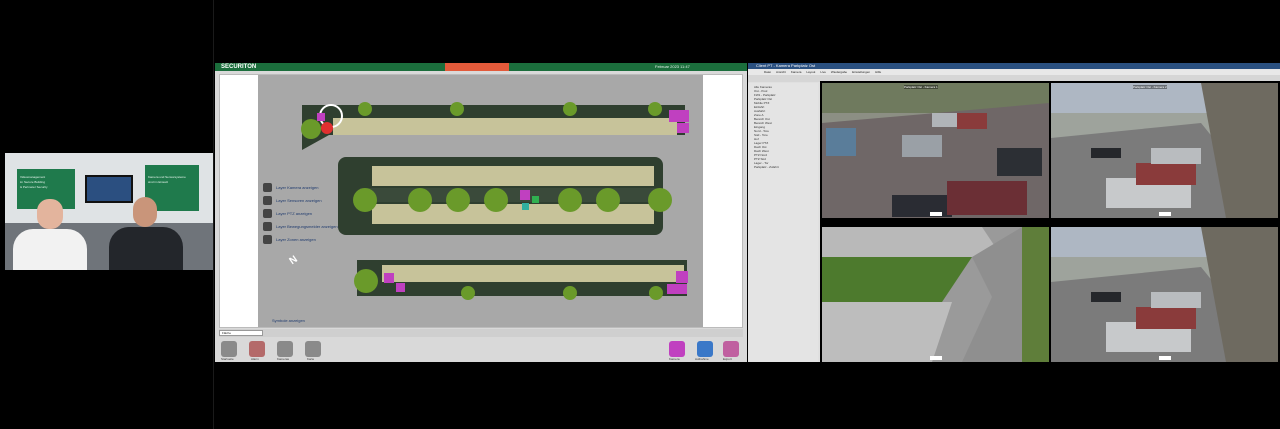  What do you see at coordinates (505, 126) in the screenshot?
I see `top-parking-row` at bounding box center [505, 126].